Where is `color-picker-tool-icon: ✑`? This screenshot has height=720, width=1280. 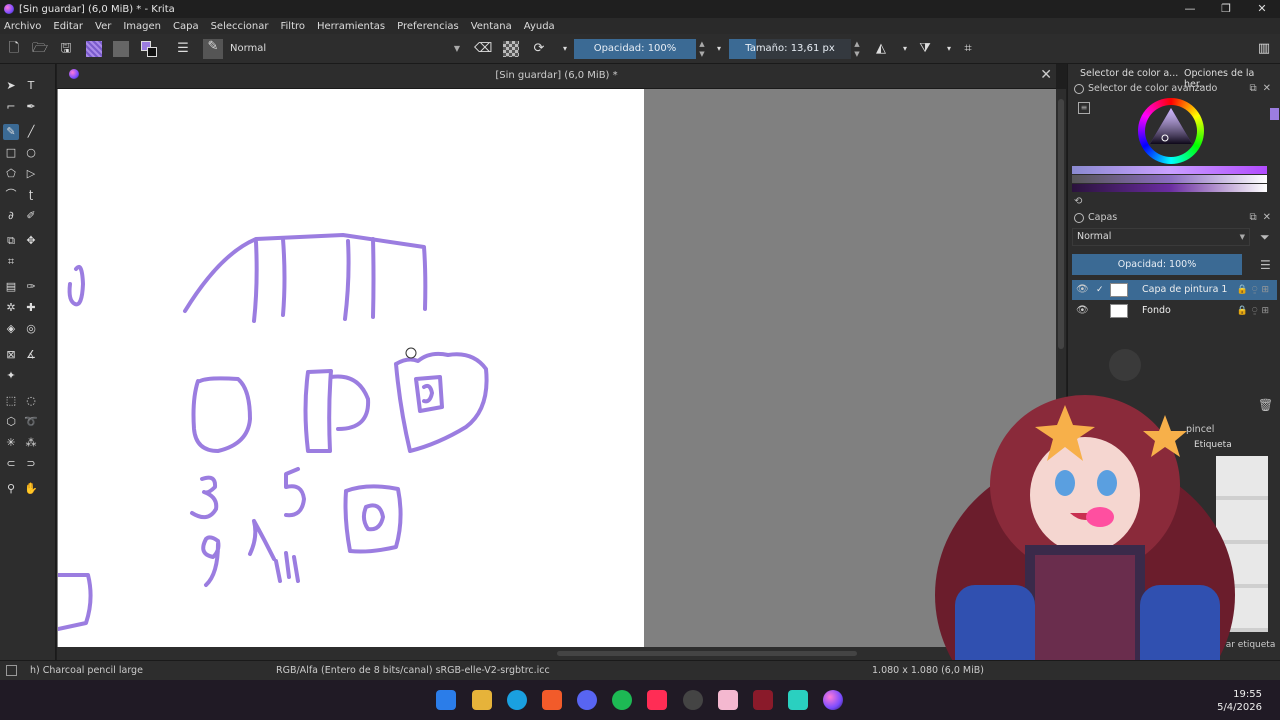 color-picker-tool-icon: ✑ is located at coordinates (31, 287).